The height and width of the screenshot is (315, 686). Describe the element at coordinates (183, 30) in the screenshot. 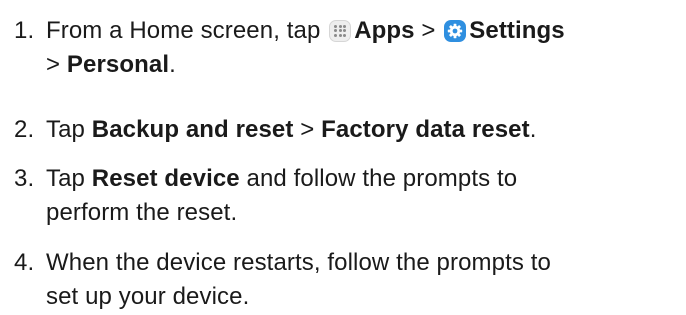

I see `step-text-segment: From a Home screen, tap` at that location.